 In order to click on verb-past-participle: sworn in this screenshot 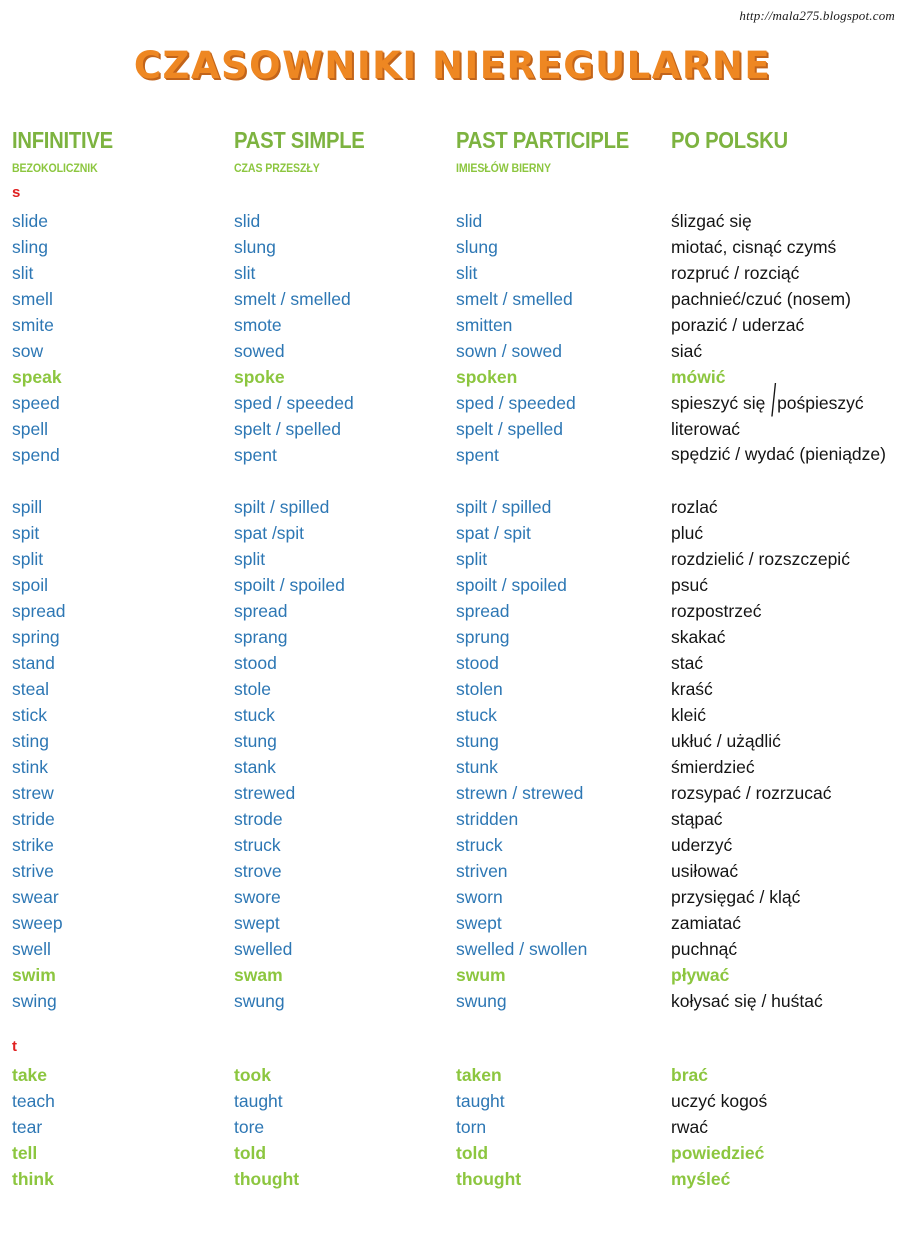, I will do `click(479, 897)`.